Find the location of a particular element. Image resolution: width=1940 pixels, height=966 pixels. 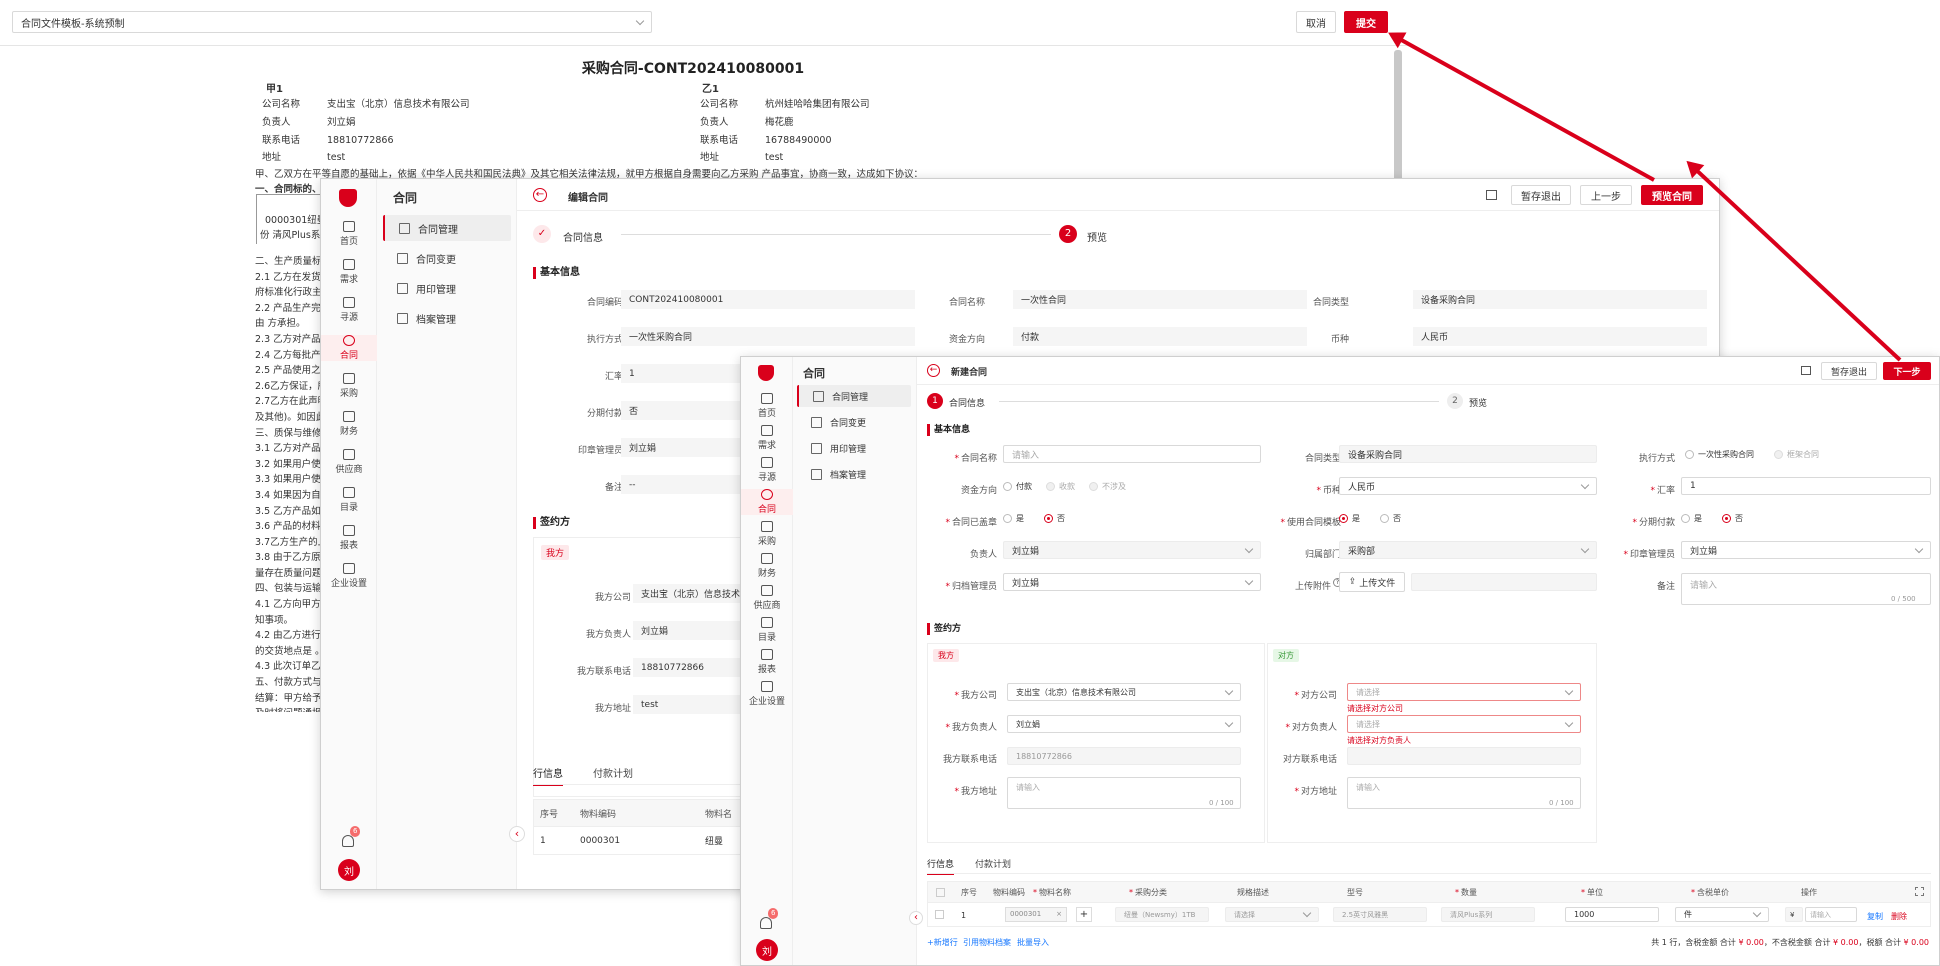

exchange-rate-input: 1 is located at coordinates (1806, 486).